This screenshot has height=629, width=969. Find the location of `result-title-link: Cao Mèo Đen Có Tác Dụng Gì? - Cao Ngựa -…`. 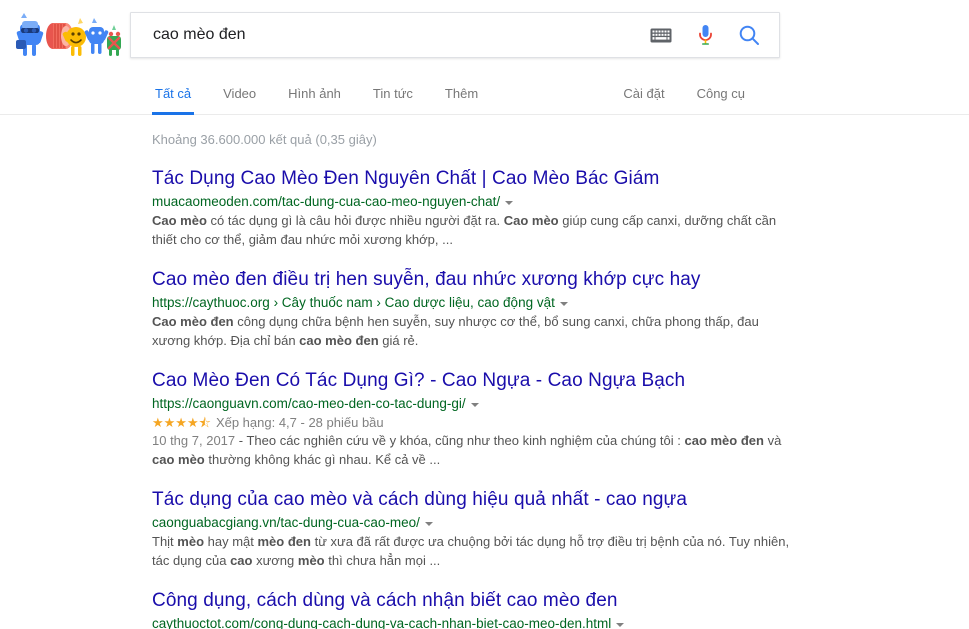

result-title-link: Cao Mèo Đen Có Tác Dụng Gì? - Cao Ngựa -… is located at coordinates (472, 381).